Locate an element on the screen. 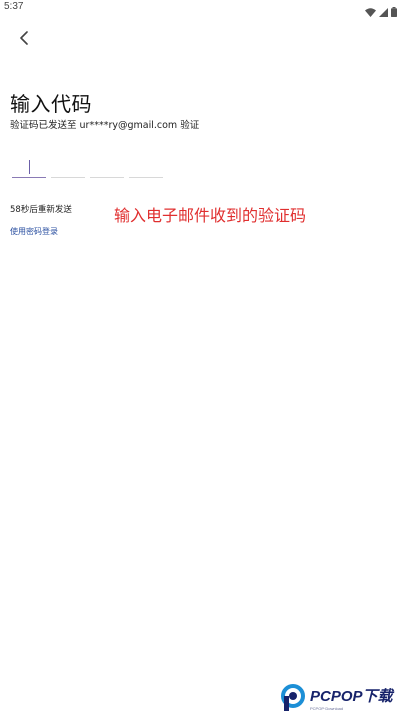  signal-icon is located at coordinates (383, 11).